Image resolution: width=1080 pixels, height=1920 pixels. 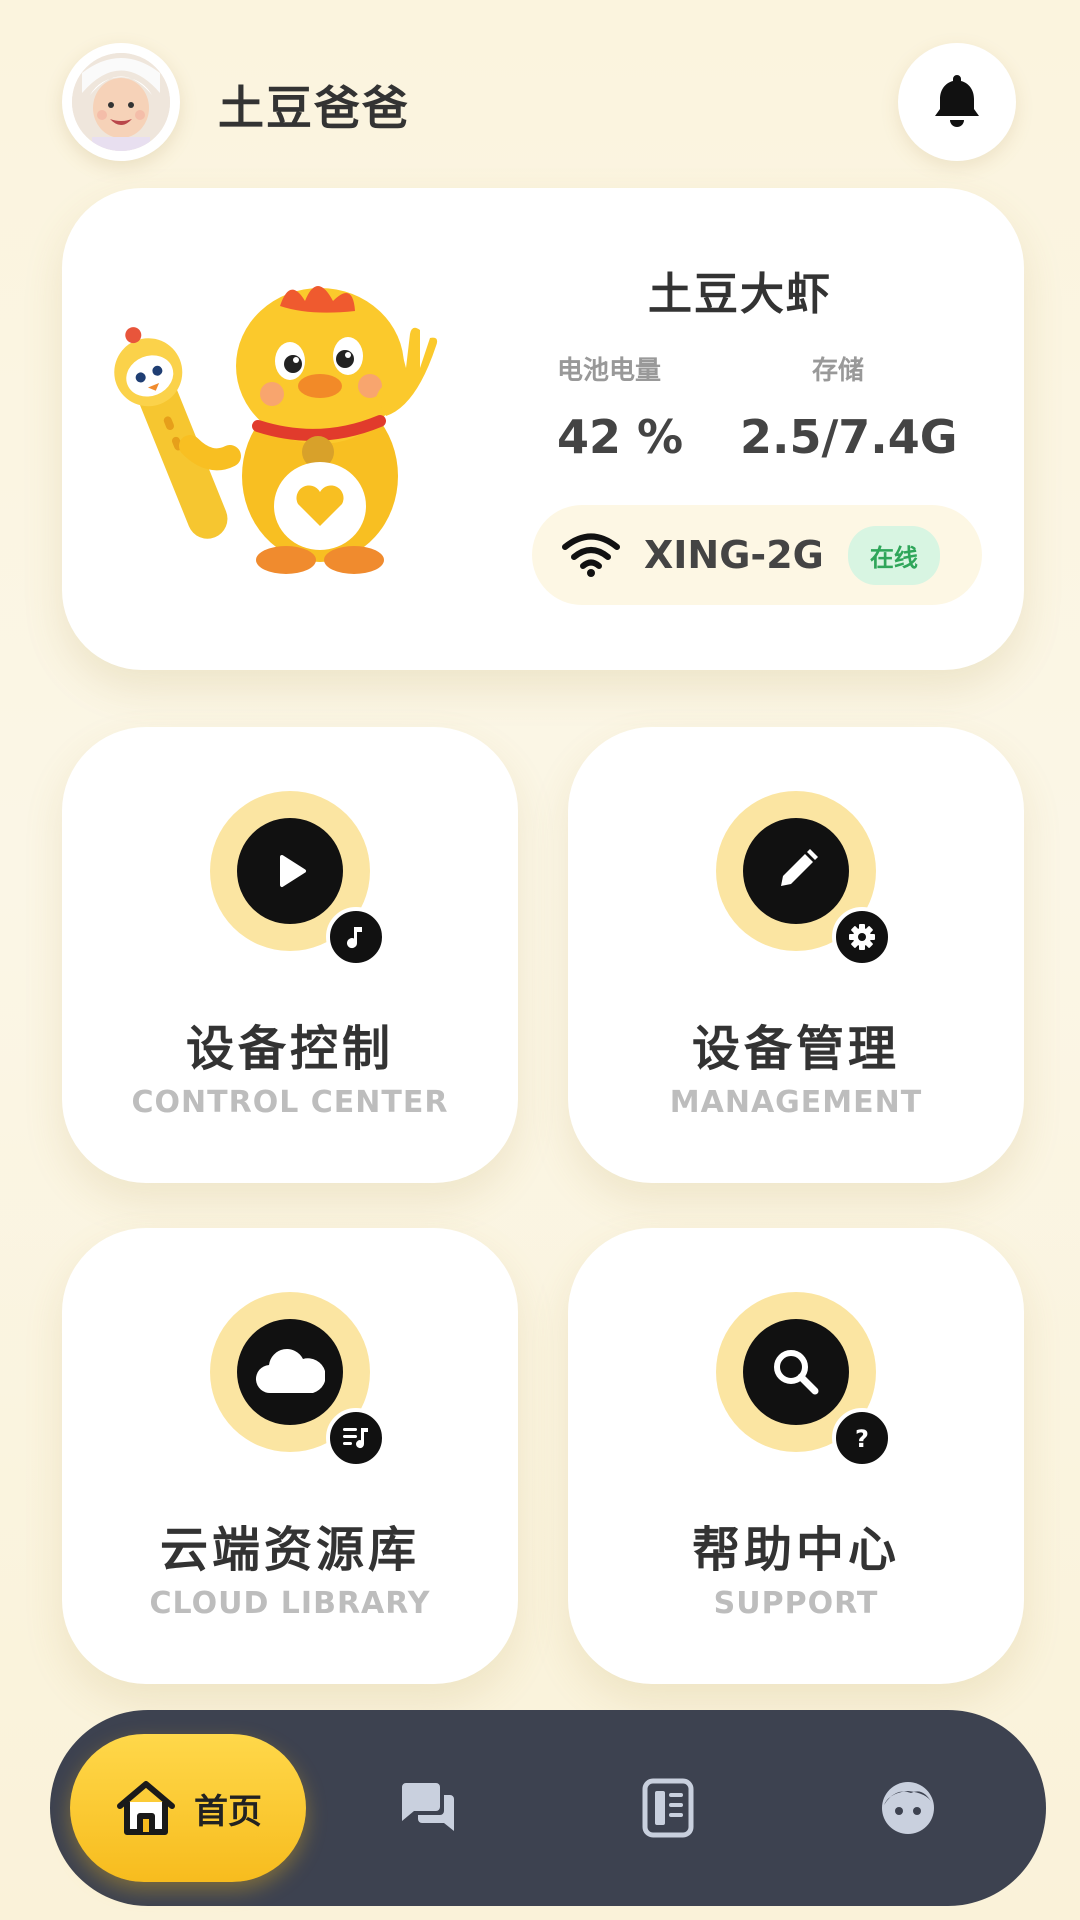 I want to click on play-icon, so click(x=290, y=871).